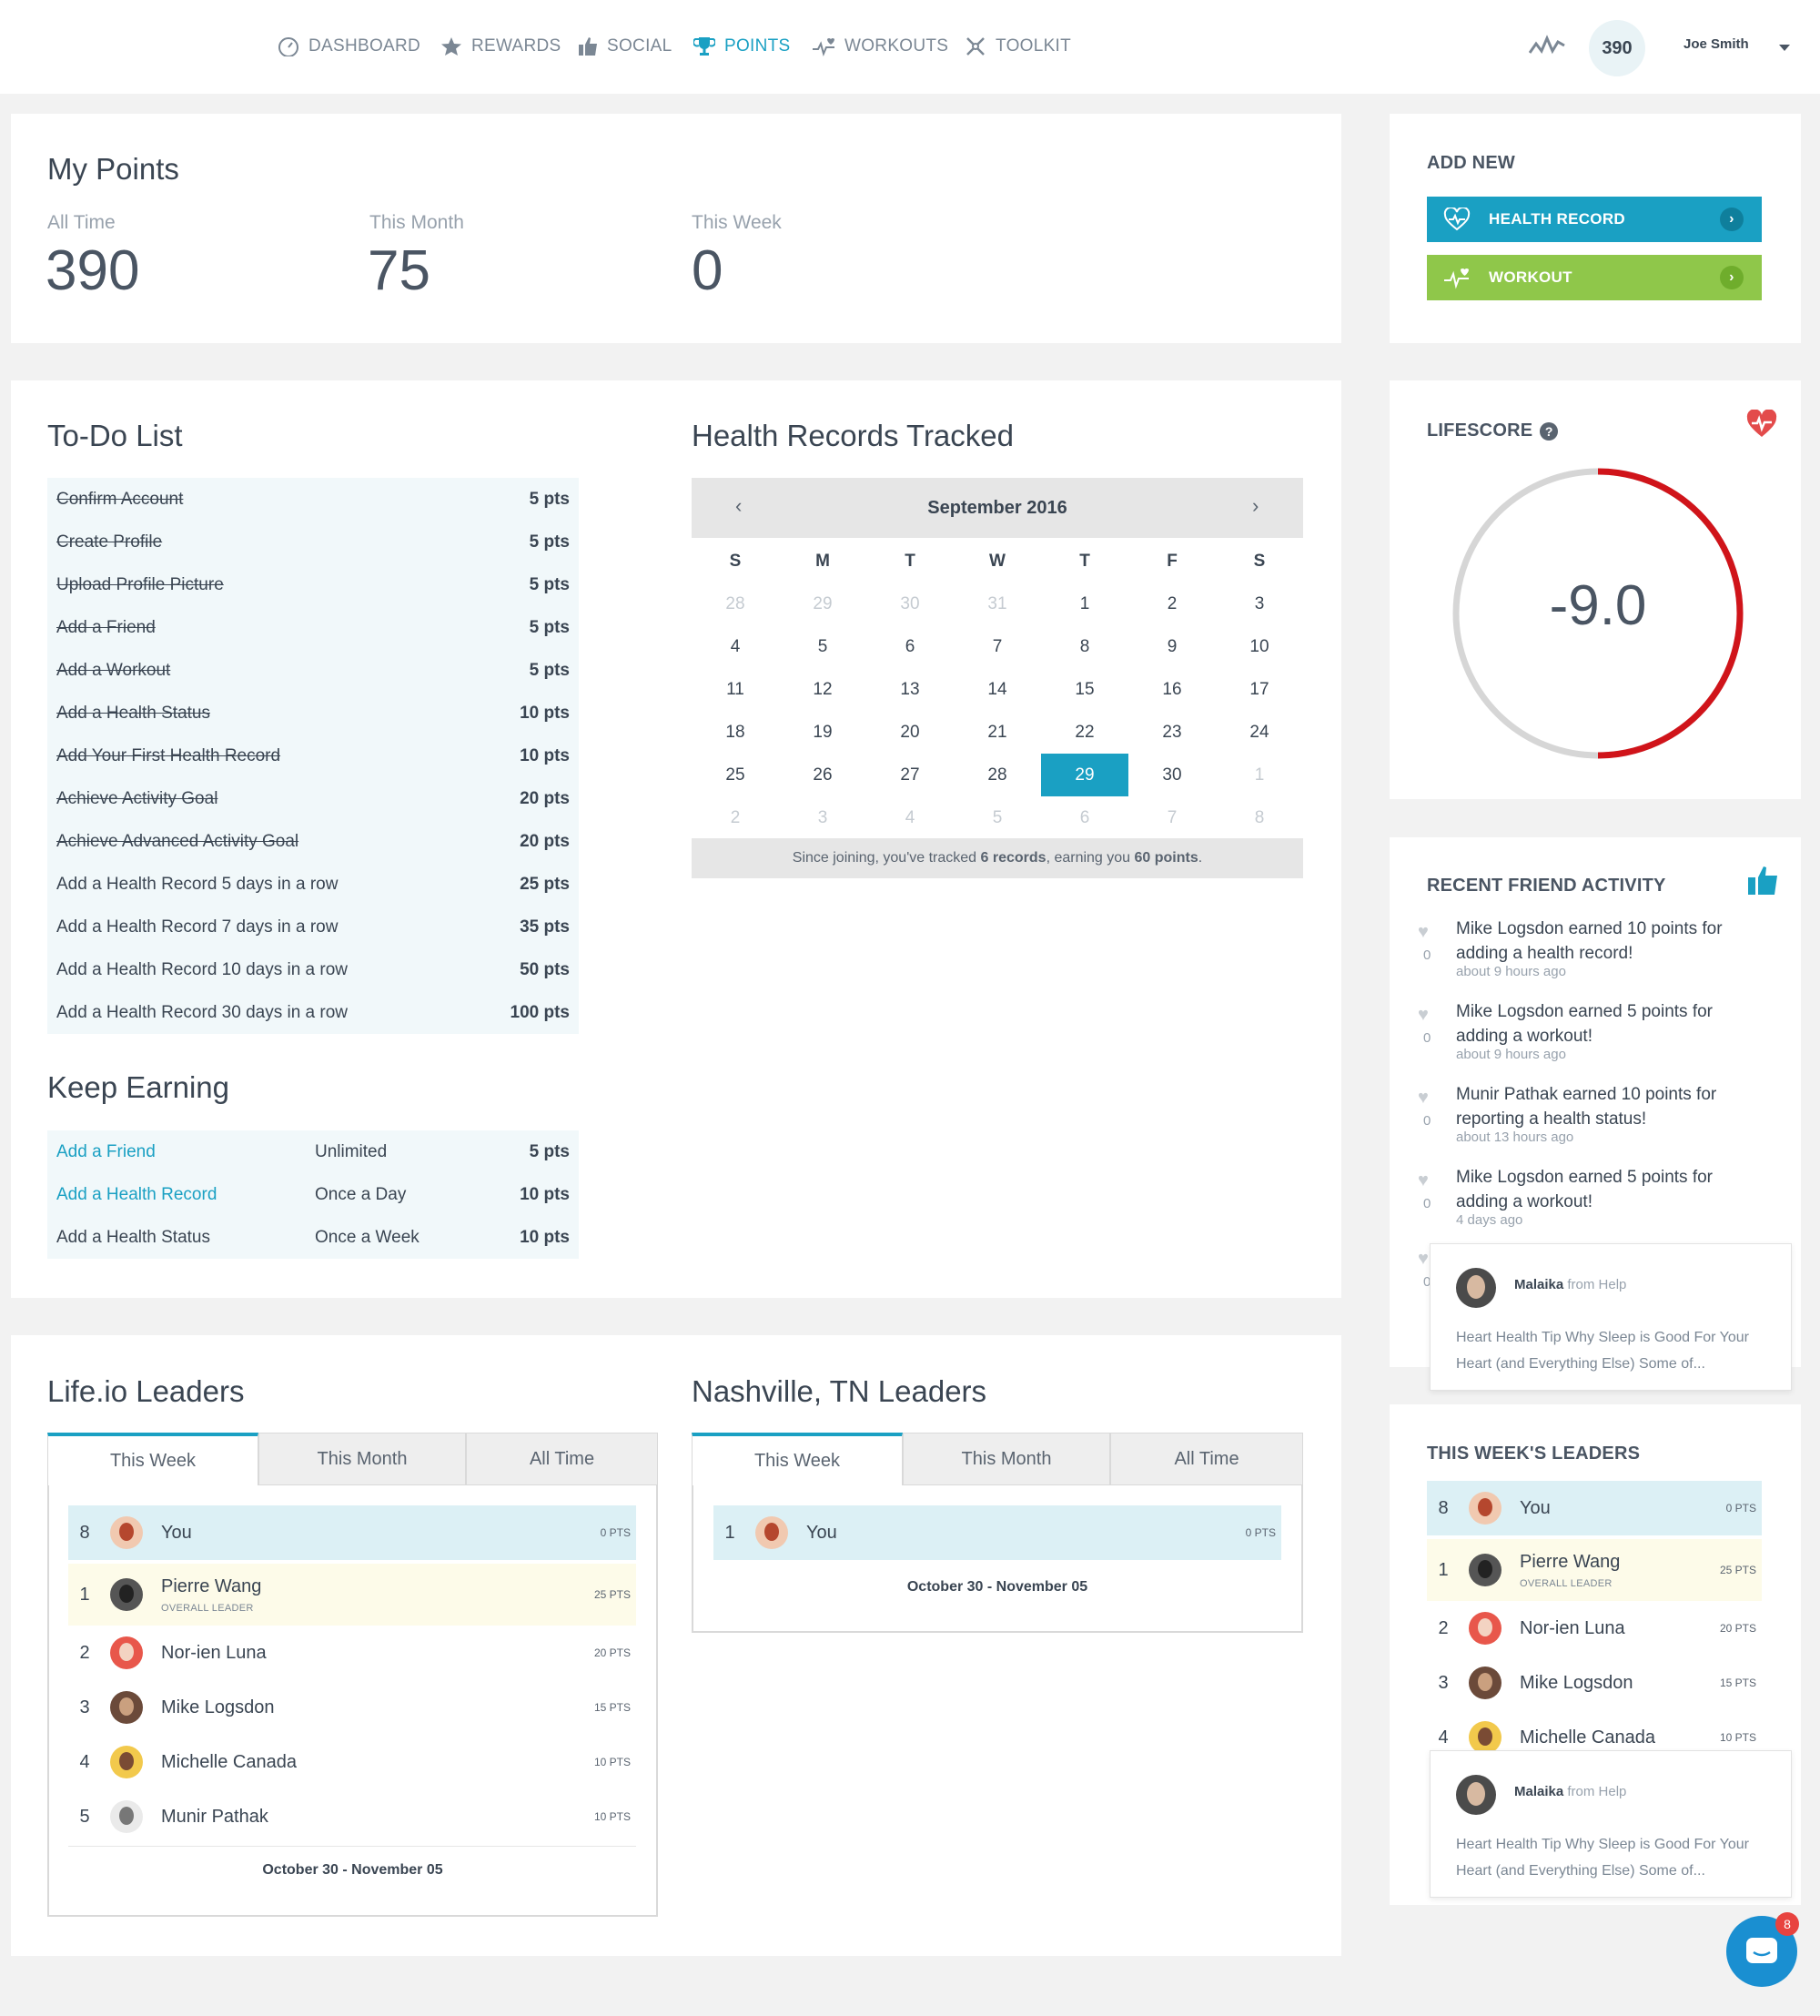  What do you see at coordinates (910, 775) in the screenshot?
I see `calendar-day: 27` at bounding box center [910, 775].